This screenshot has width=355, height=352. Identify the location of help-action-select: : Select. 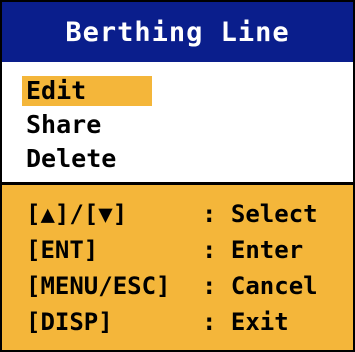
(260, 214).